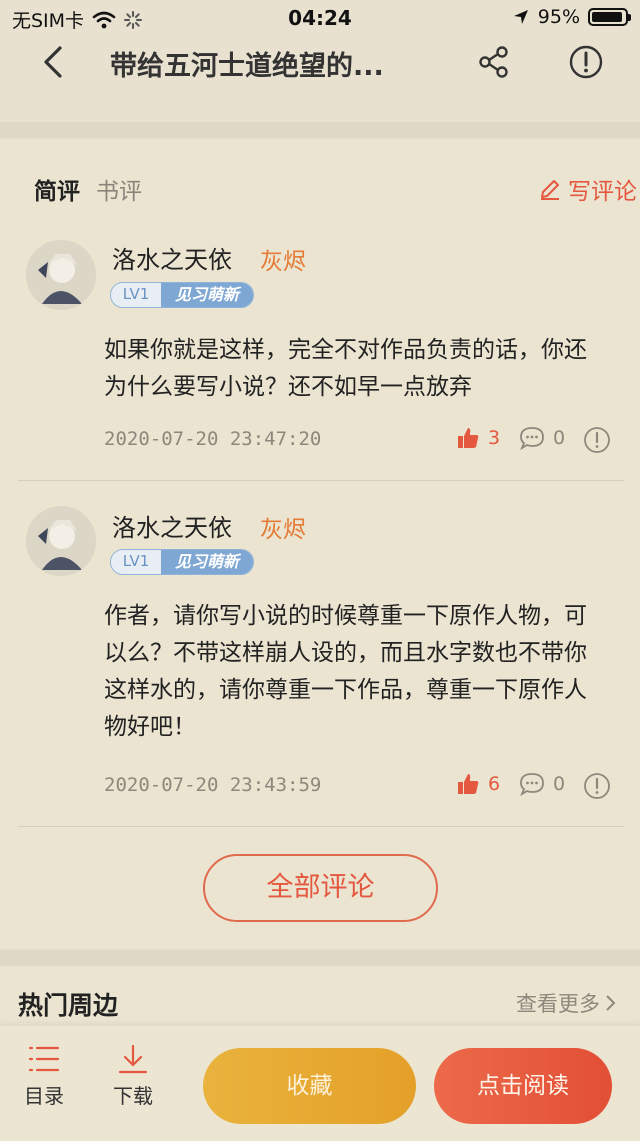 The image size is (640, 1141). Describe the element at coordinates (602, 192) in the screenshot. I see `write-comment-label: 写评论` at that location.